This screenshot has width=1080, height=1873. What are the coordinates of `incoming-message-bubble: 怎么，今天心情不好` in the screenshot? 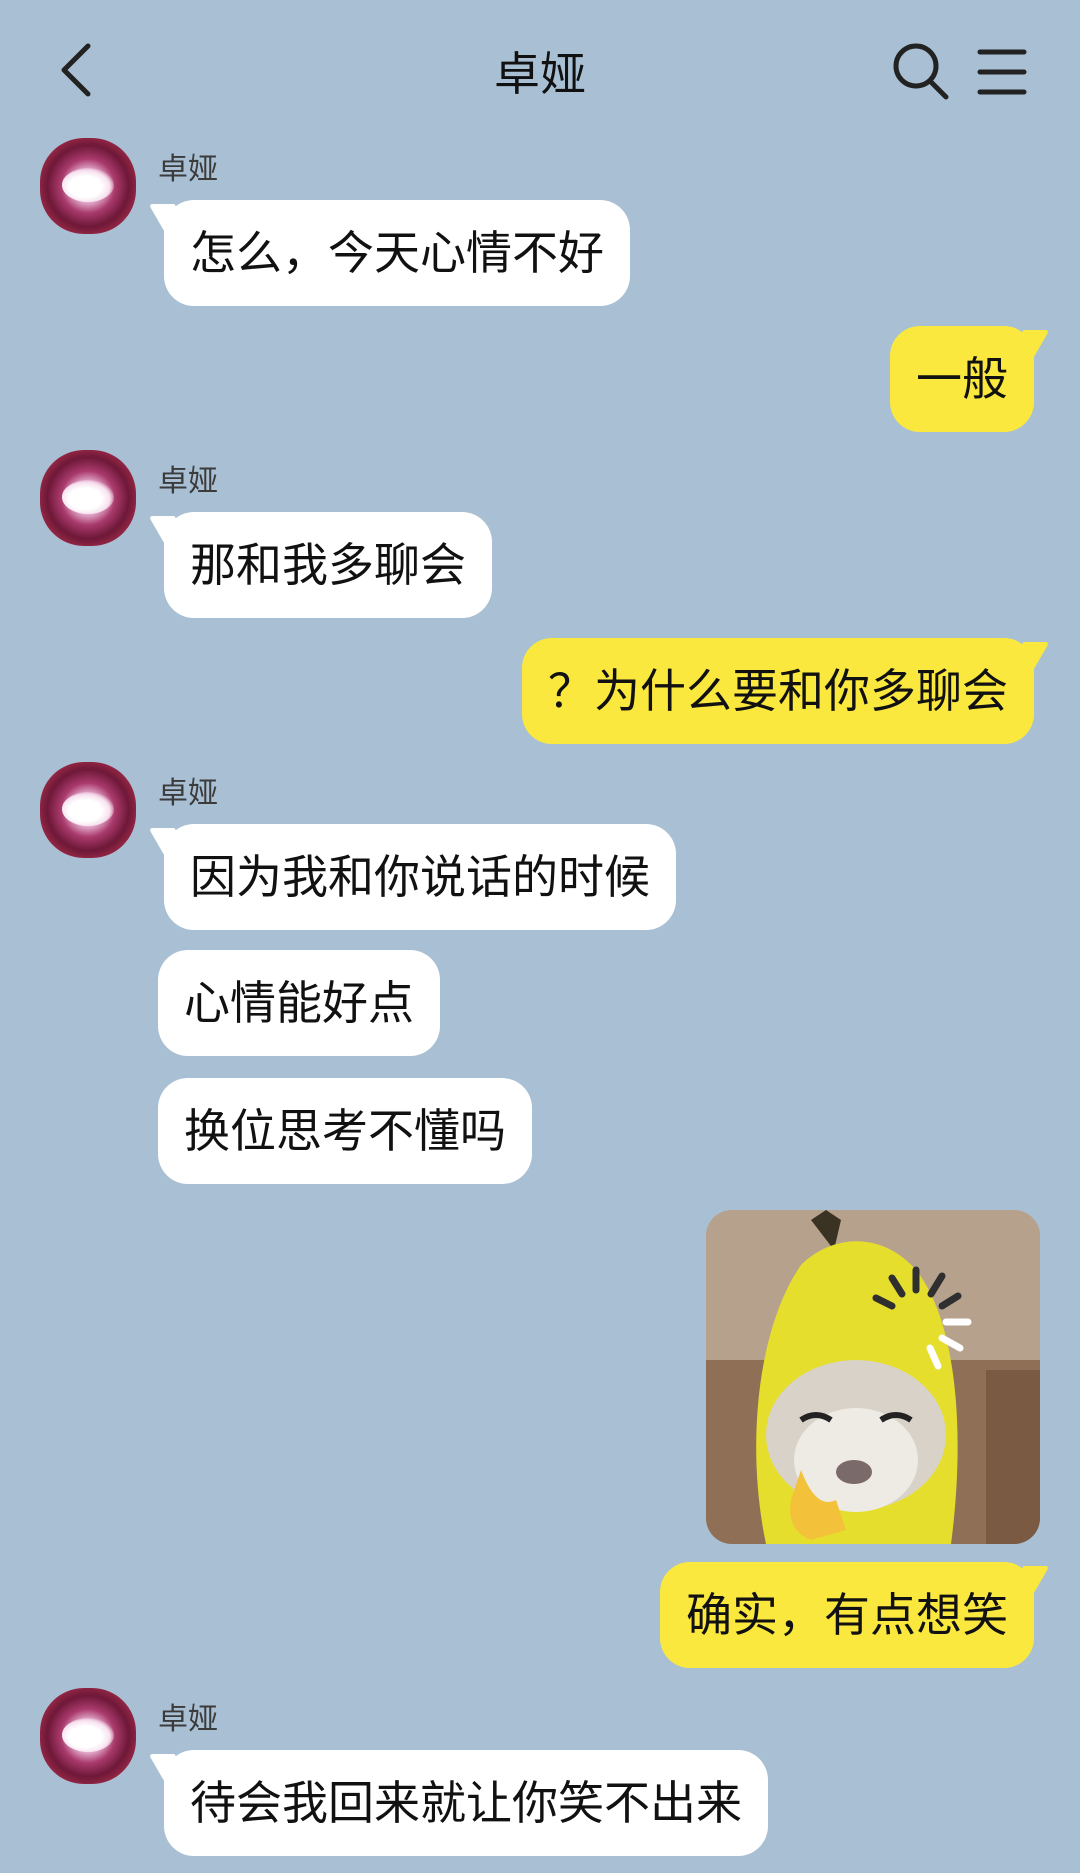 It's located at (397, 253).